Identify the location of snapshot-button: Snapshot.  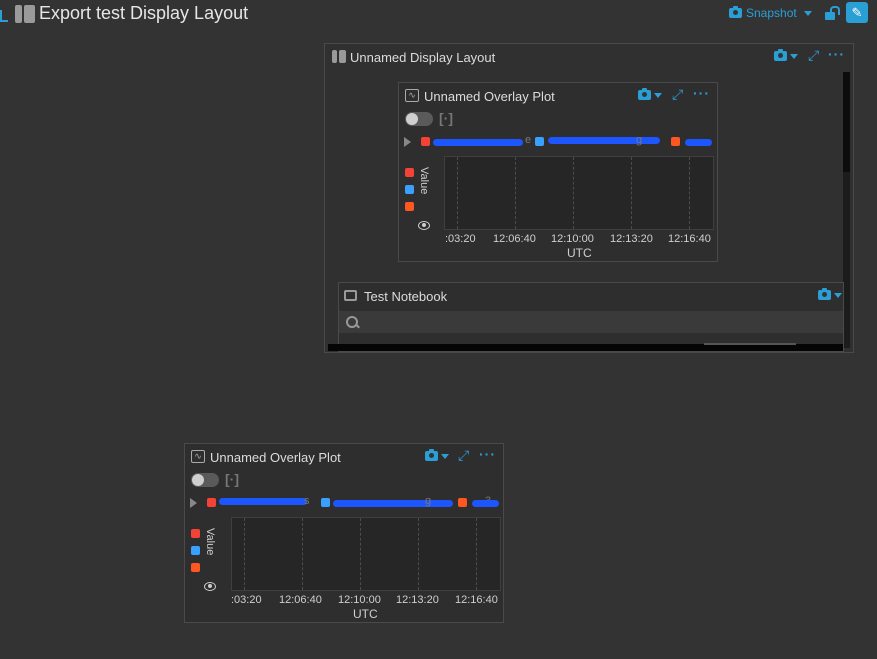
(770, 13).